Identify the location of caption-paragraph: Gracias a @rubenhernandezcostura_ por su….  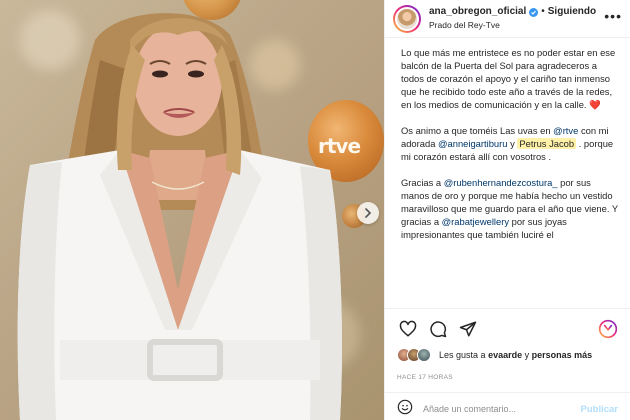
(510, 208).